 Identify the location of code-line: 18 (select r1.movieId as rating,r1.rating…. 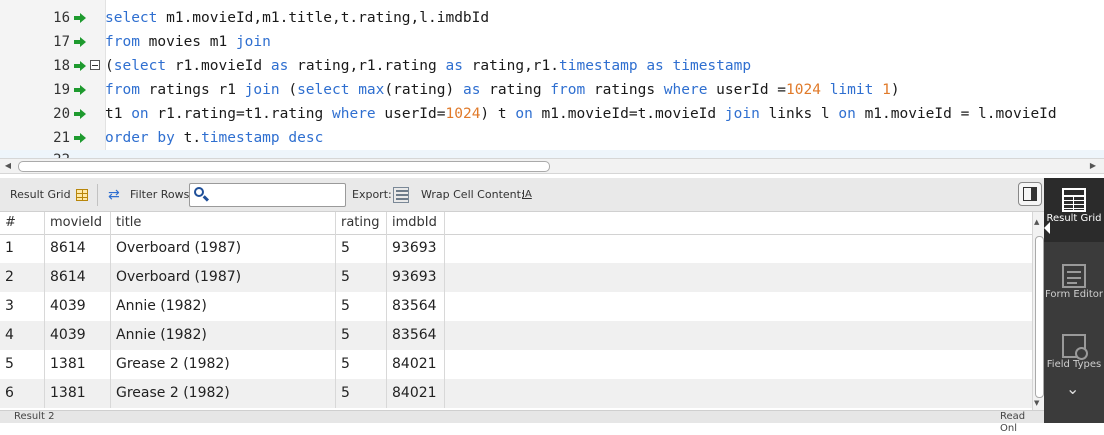
(552, 66).